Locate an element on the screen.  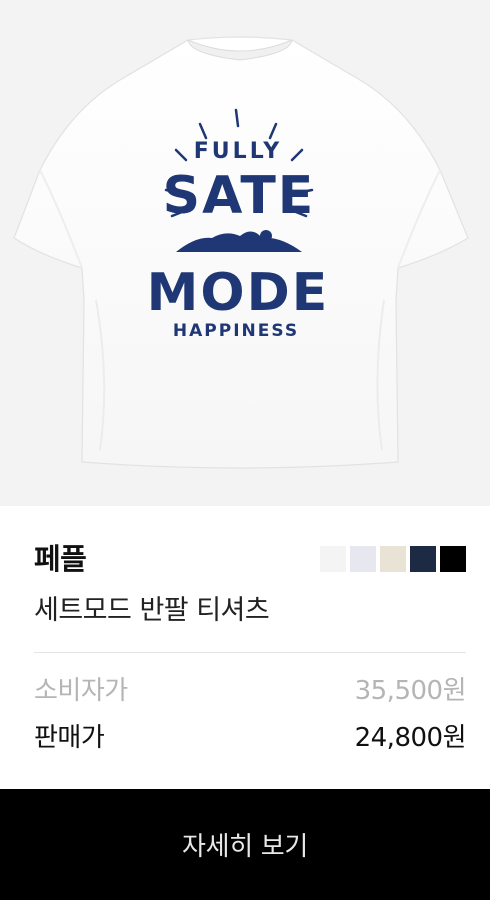
color-swatch-beige is located at coordinates (393, 559).